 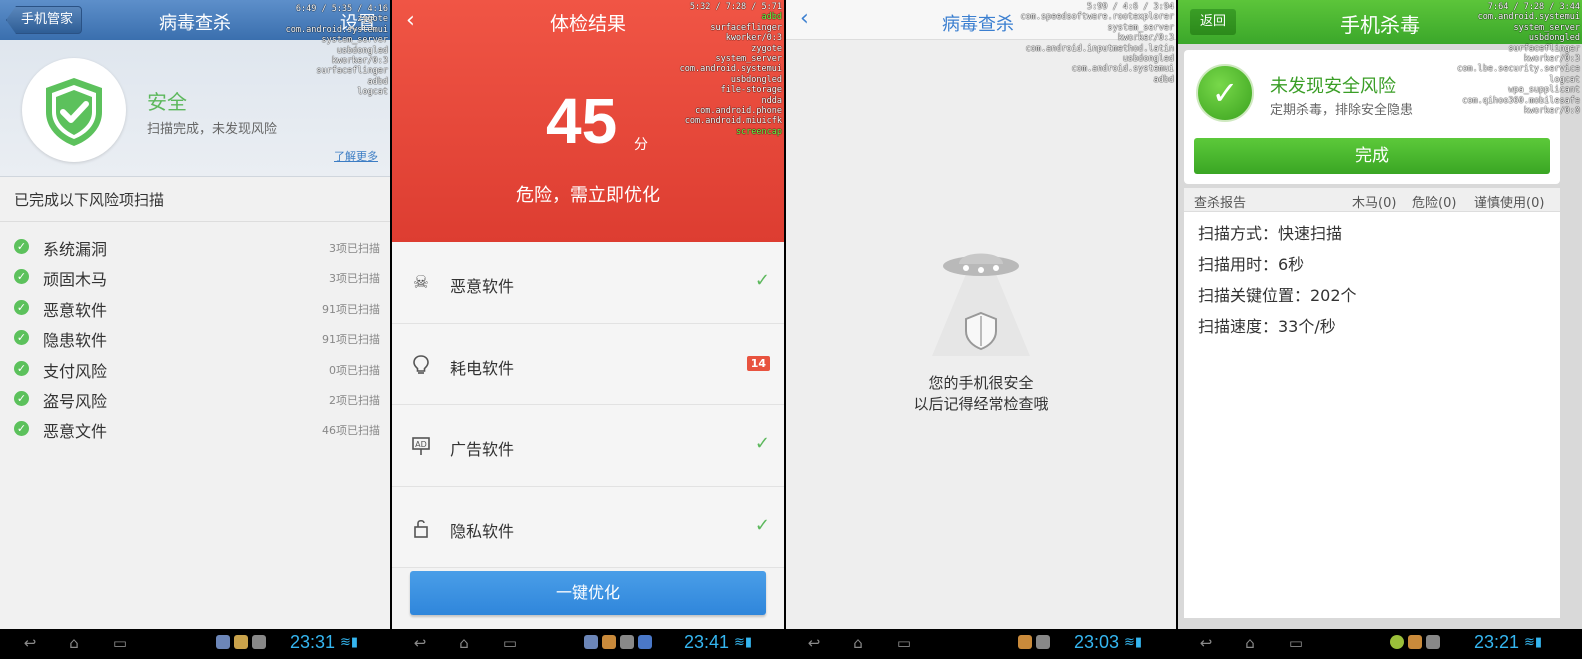 What do you see at coordinates (1518, 69) in the screenshot?
I see `debug-line: com.lbe.security.service` at bounding box center [1518, 69].